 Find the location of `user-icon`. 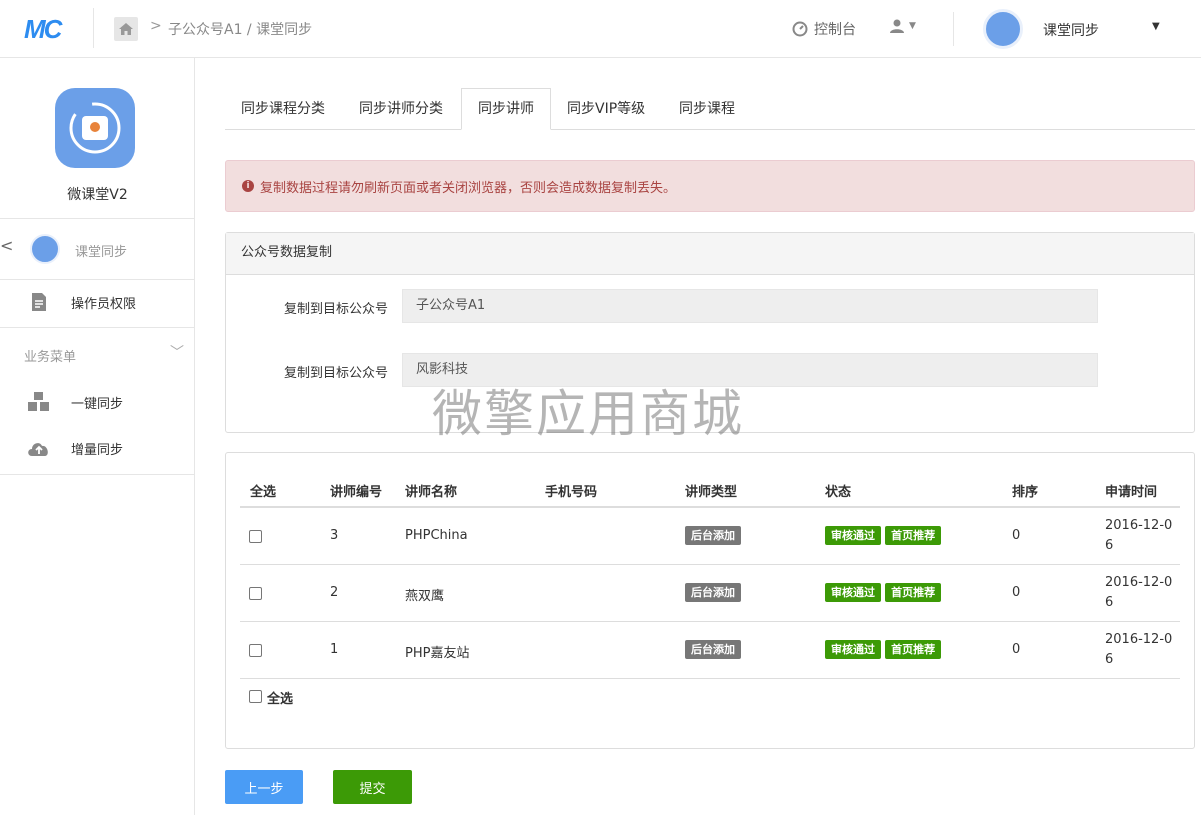

user-icon is located at coordinates (897, 26).